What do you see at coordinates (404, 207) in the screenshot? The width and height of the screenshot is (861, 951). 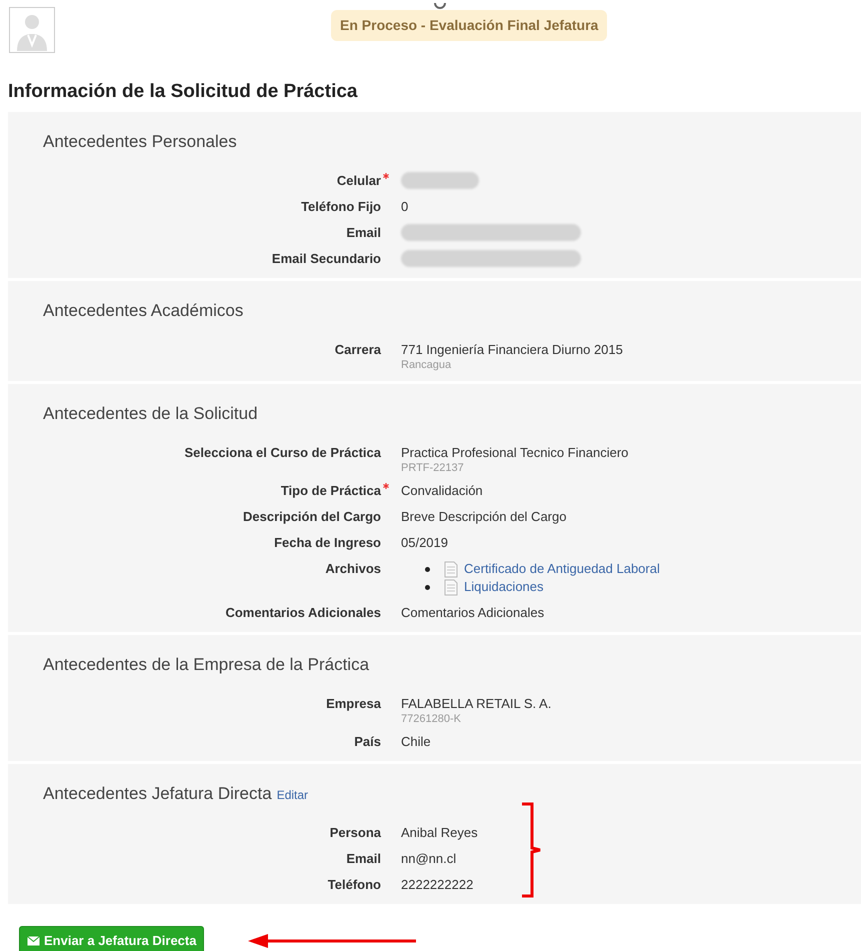 I see `field-value: 0` at bounding box center [404, 207].